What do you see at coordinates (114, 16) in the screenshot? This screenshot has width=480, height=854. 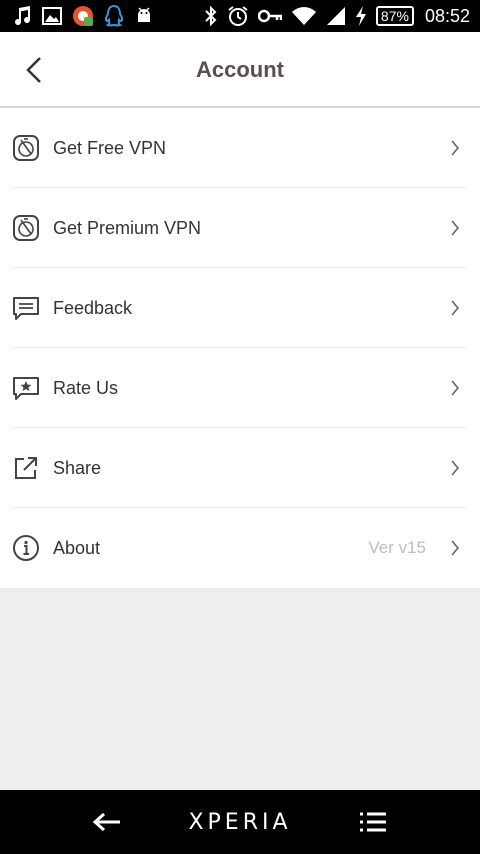 I see `qq-penguin-icon` at bounding box center [114, 16].